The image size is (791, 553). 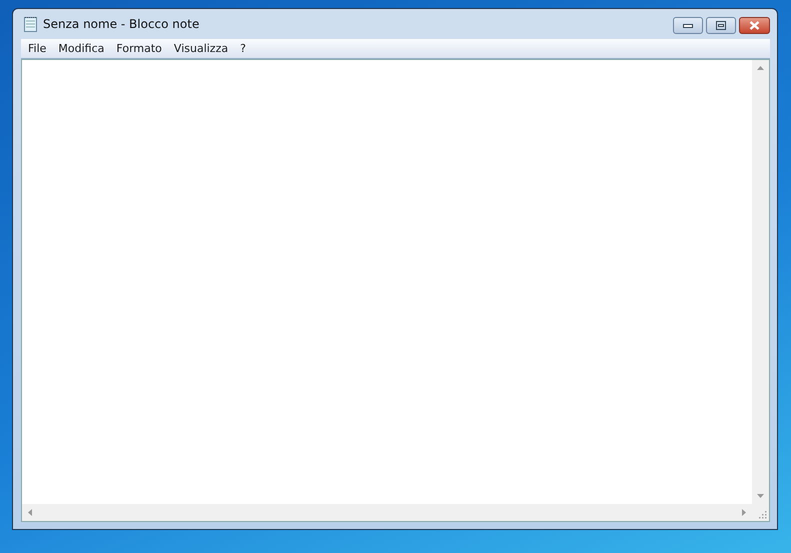 I want to click on vertical-scrollbar, so click(x=760, y=282).